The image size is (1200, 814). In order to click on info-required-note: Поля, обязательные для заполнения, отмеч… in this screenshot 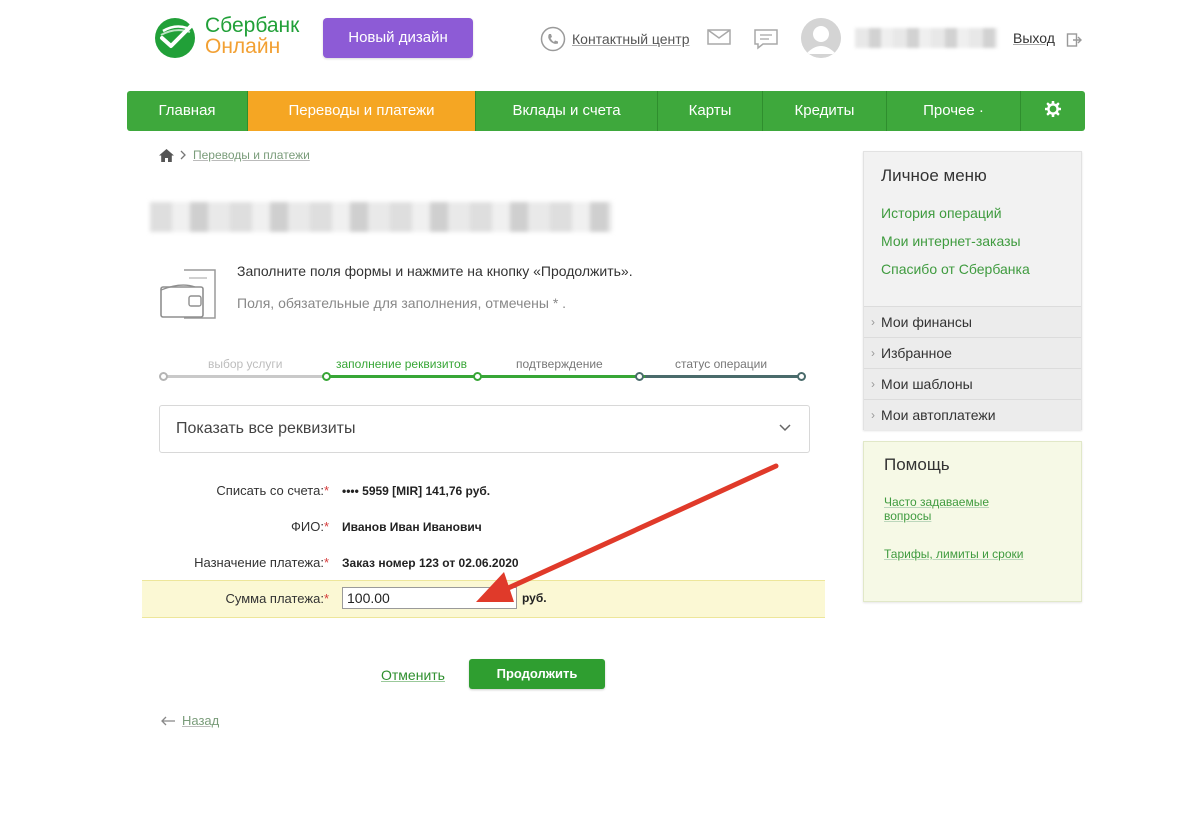, I will do `click(402, 303)`.